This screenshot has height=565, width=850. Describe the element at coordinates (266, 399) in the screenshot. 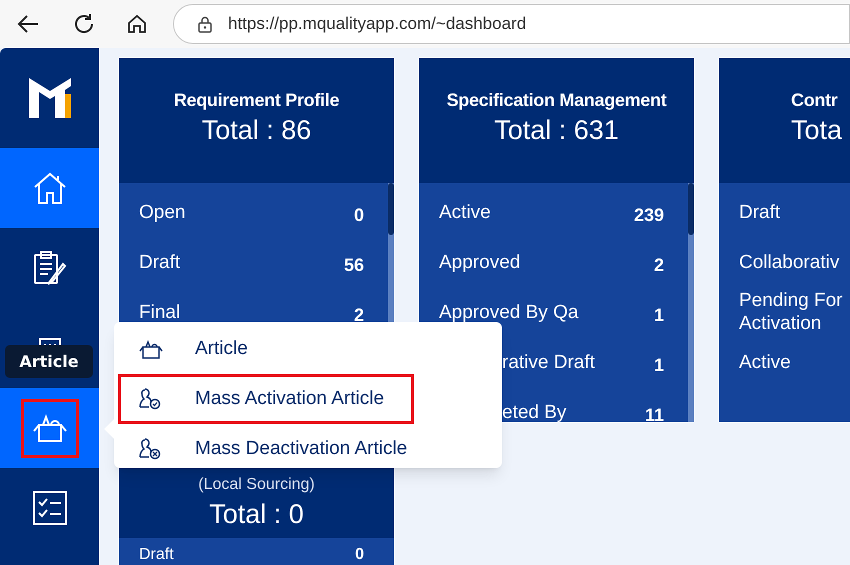

I see `menu-item: Mass Activation Article` at that location.